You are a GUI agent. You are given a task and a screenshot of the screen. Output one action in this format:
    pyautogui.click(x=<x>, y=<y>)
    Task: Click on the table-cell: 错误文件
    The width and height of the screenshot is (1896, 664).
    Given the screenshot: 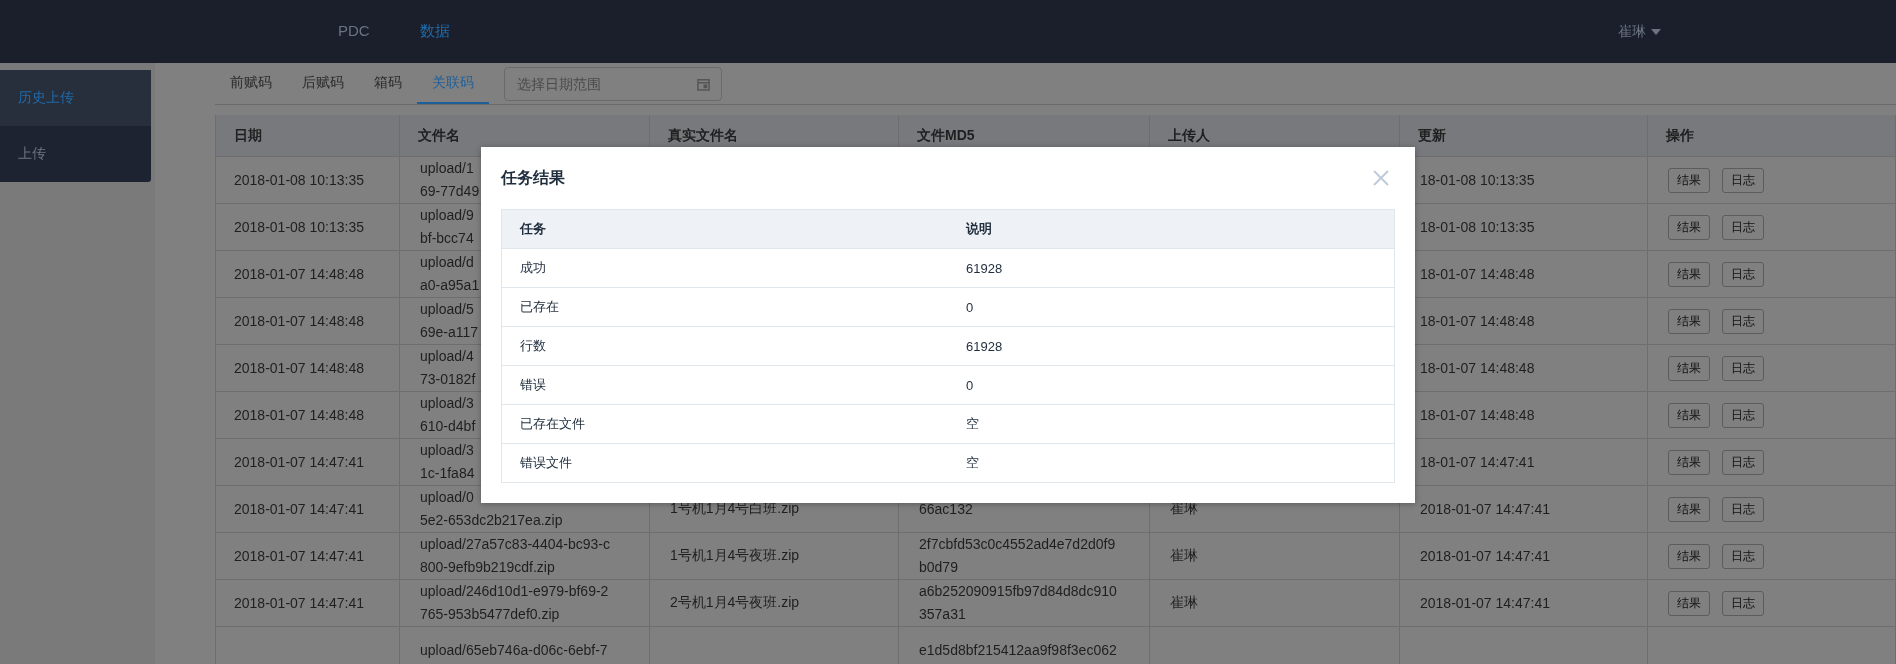 What is the action you would take?
    pyautogui.click(x=546, y=463)
    